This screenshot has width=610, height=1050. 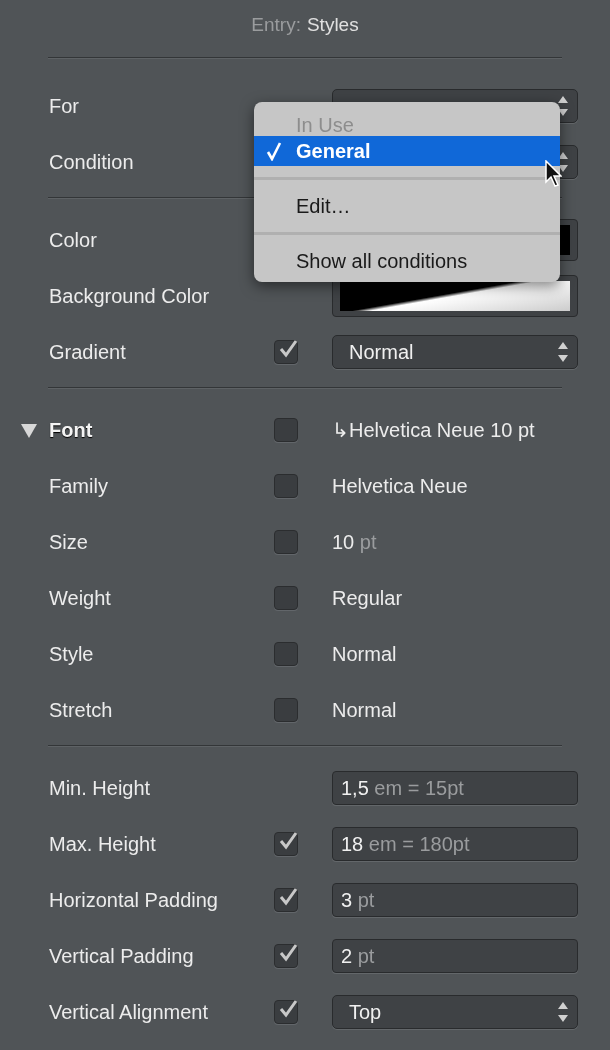 What do you see at coordinates (355, 542) in the screenshot?
I see `value-text: 10 pt` at bounding box center [355, 542].